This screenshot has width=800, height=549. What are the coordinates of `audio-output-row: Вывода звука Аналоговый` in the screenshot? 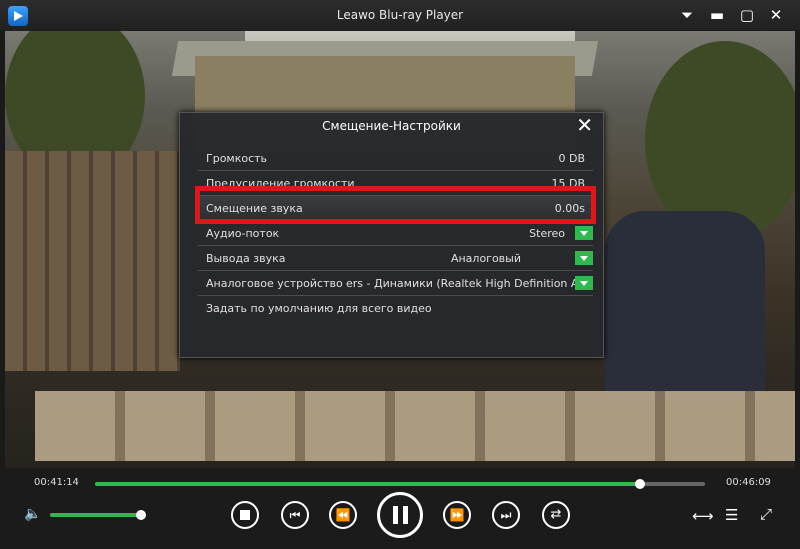 It's located at (395, 258).